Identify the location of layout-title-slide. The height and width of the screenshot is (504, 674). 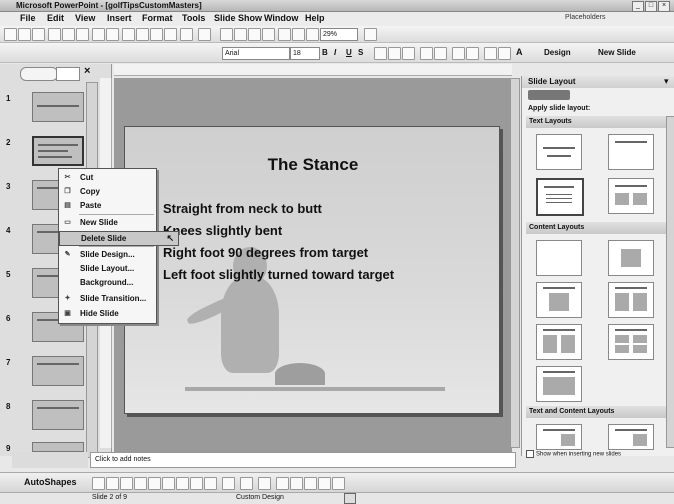
(559, 152).